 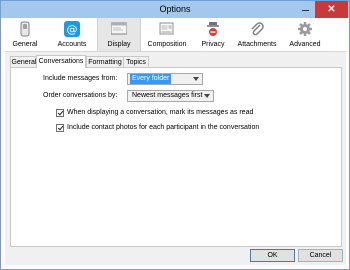 What do you see at coordinates (61, 61) in the screenshot?
I see `tab-conversations: Conversations` at bounding box center [61, 61].